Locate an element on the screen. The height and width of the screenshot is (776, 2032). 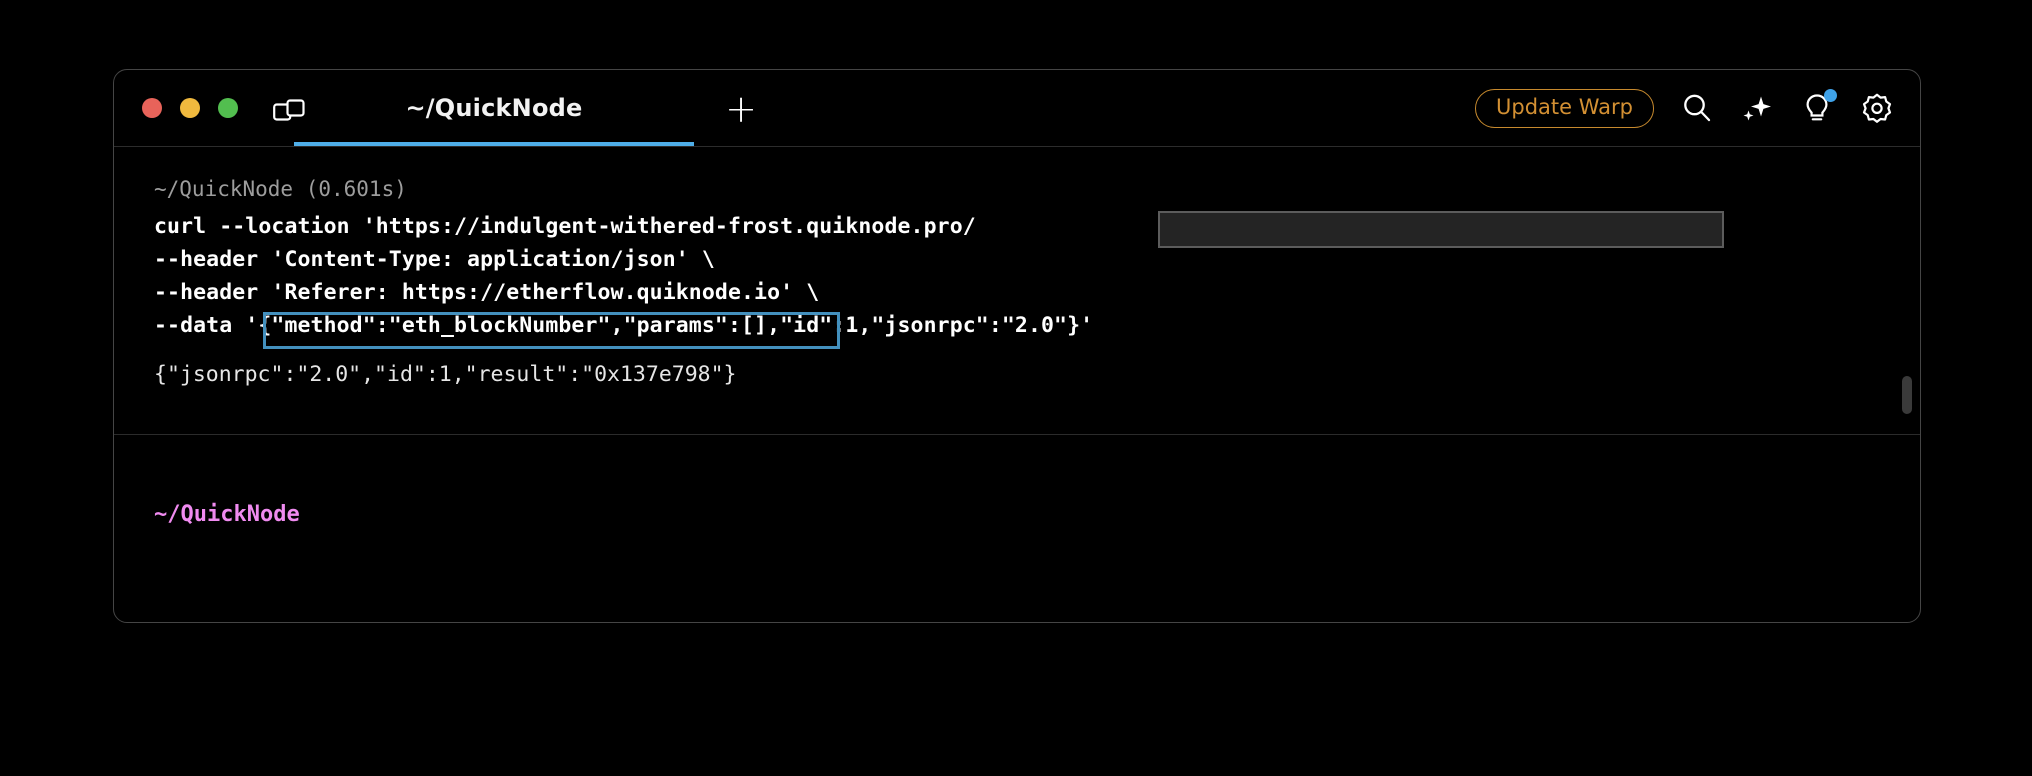
zoom-button is located at coordinates (228, 108).